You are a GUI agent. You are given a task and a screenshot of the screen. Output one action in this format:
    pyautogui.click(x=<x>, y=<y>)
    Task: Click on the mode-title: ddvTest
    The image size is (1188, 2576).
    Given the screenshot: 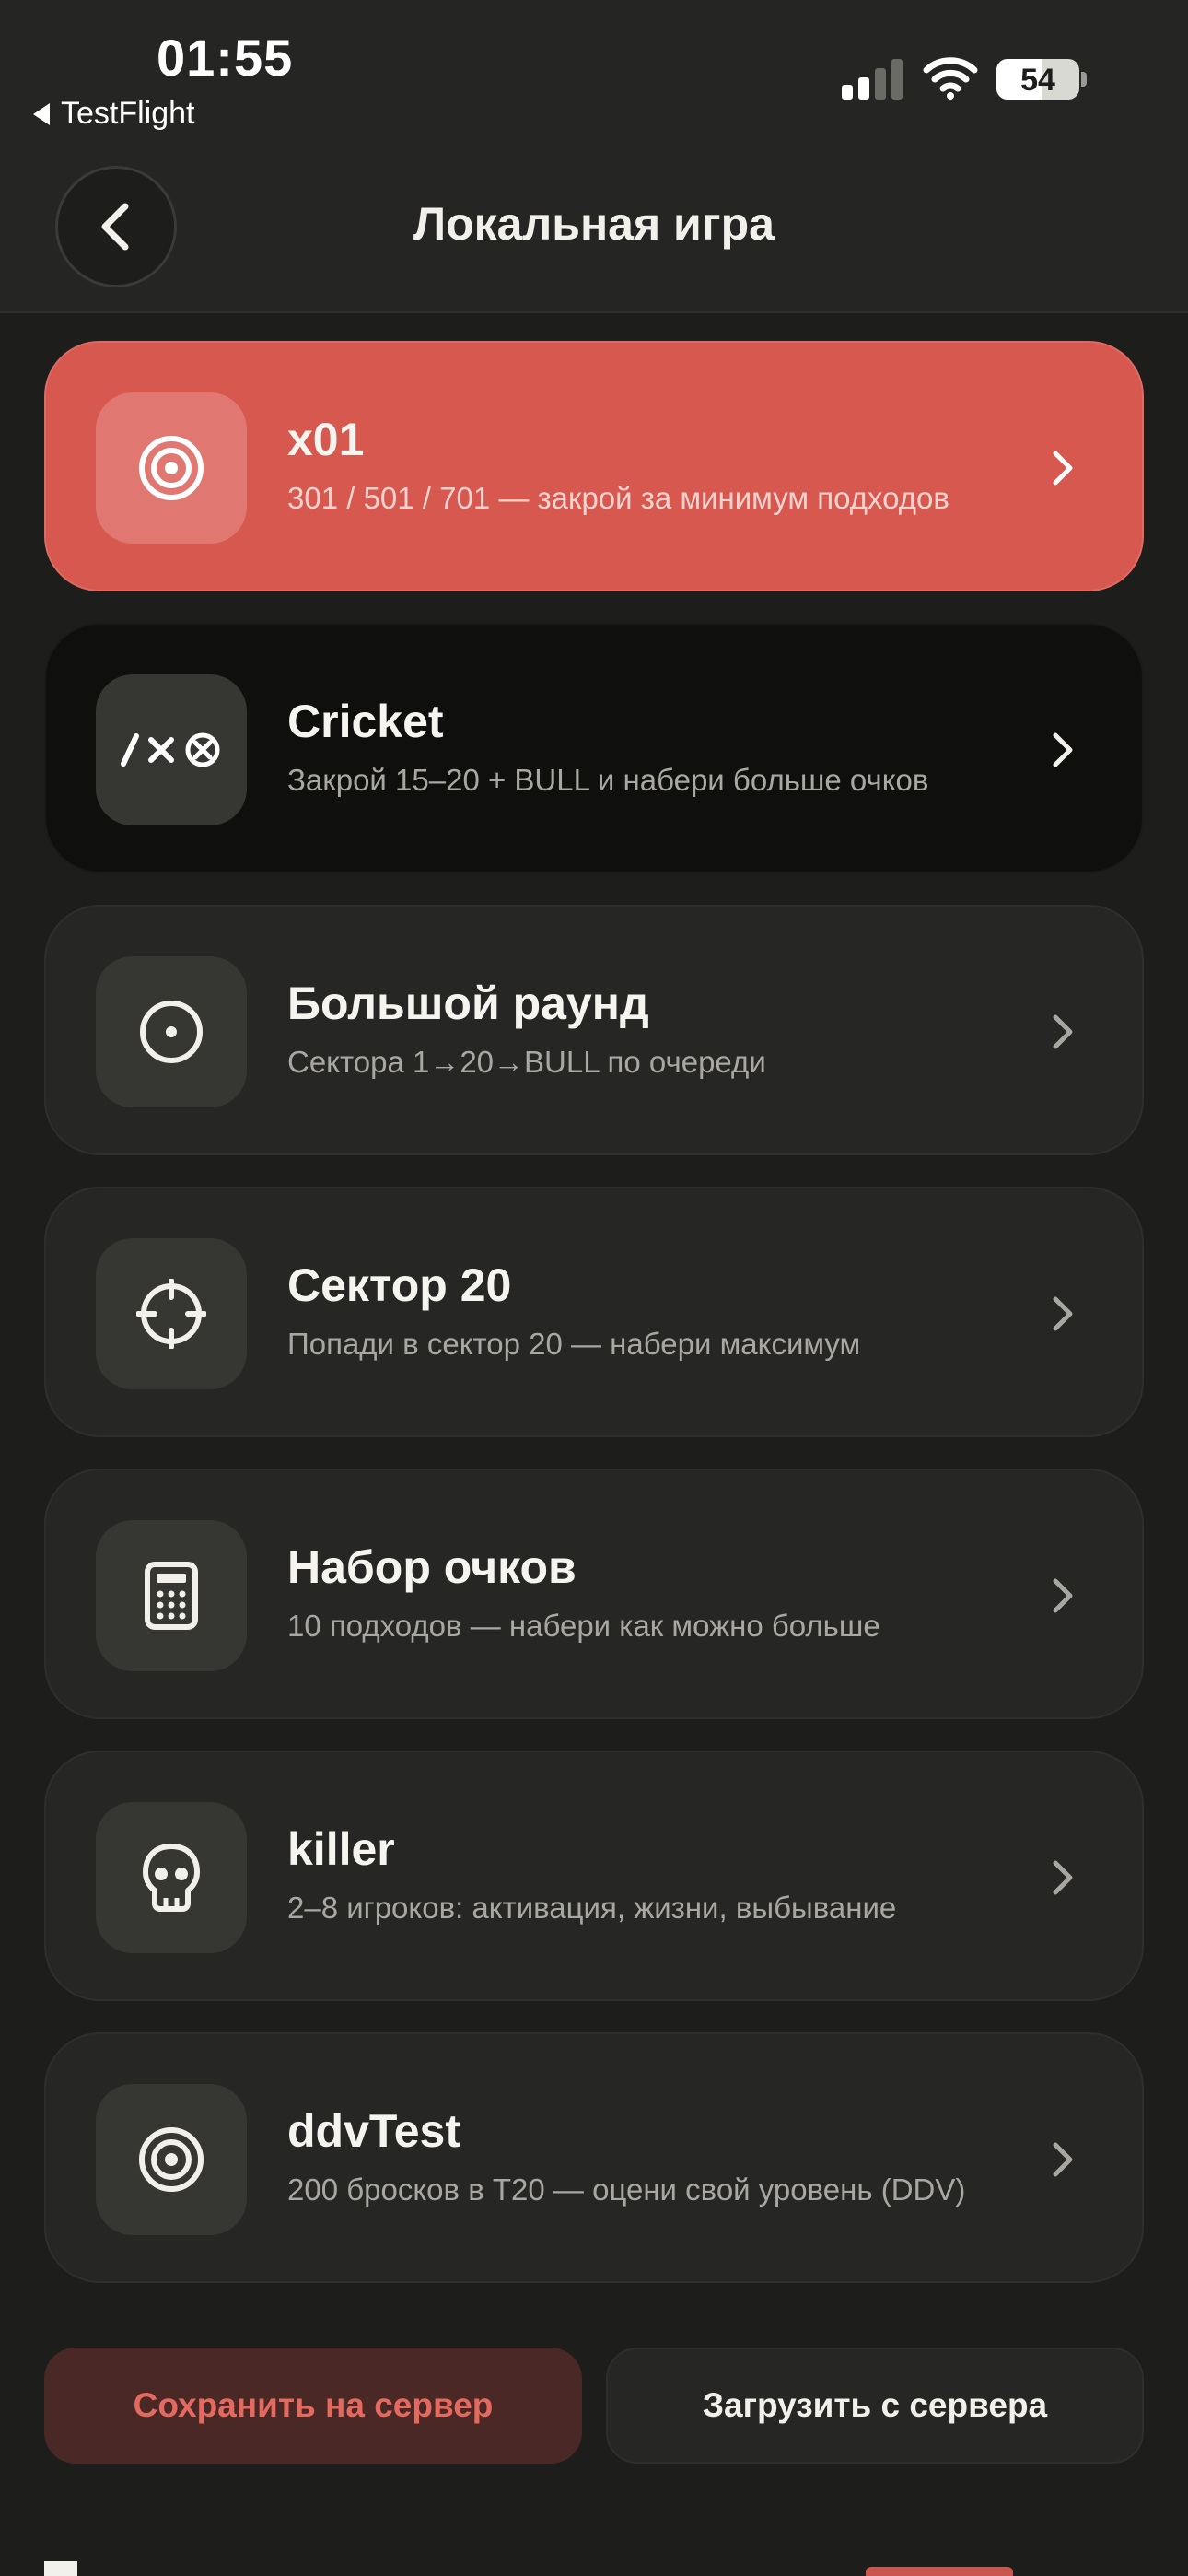 What is the action you would take?
    pyautogui.click(x=373, y=2131)
    